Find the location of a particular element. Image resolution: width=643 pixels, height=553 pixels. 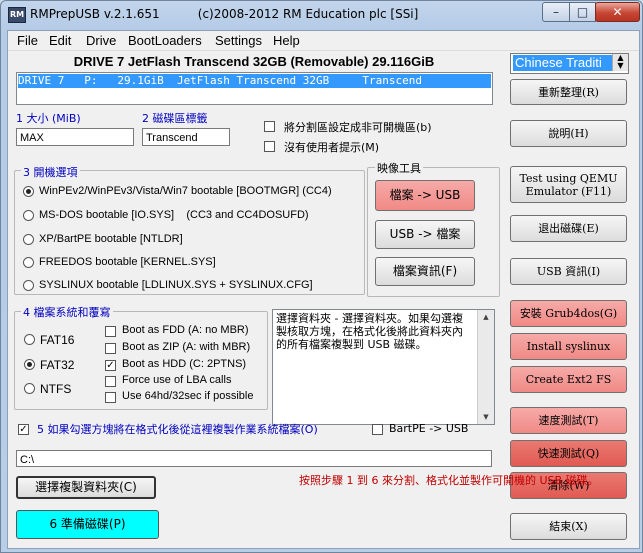

minimize-button: – is located at coordinates (556, 12).